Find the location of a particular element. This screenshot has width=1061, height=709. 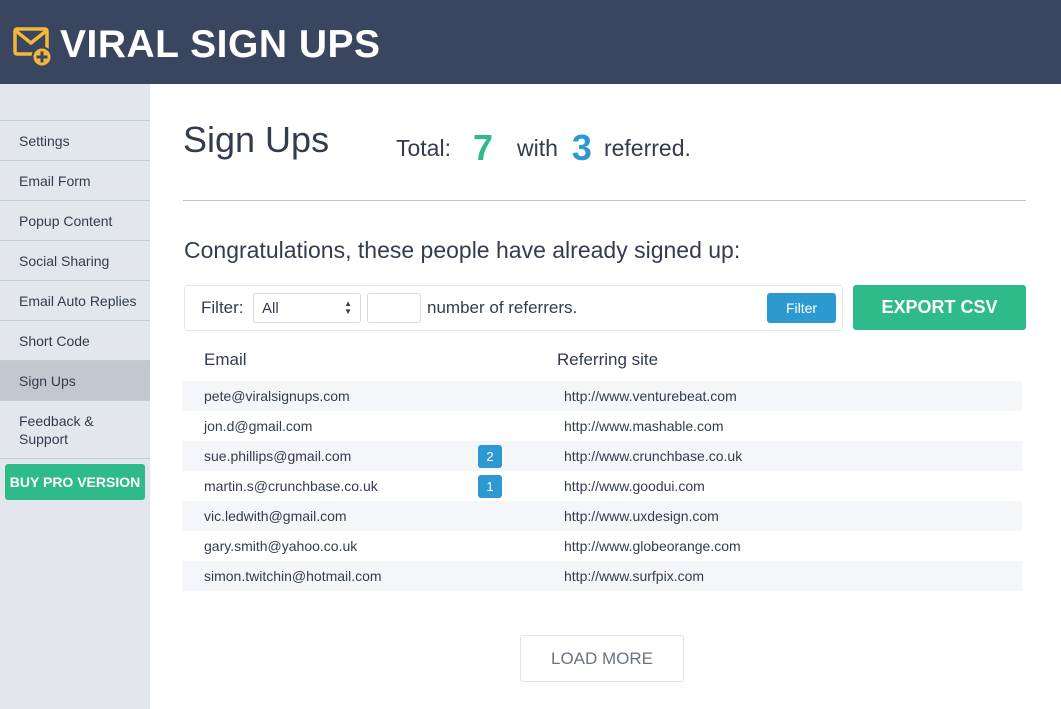

row-email: martin.s@crunchbase.co.uk is located at coordinates (291, 486).